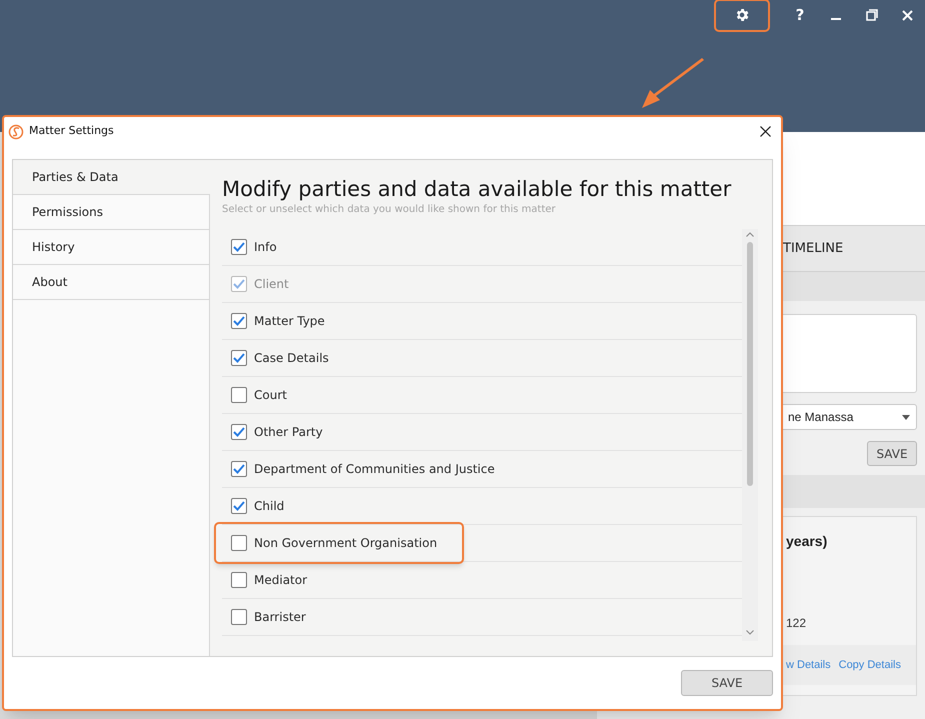 This screenshot has width=925, height=719. Describe the element at coordinates (289, 321) in the screenshot. I see `item-label: Matter Type` at that location.